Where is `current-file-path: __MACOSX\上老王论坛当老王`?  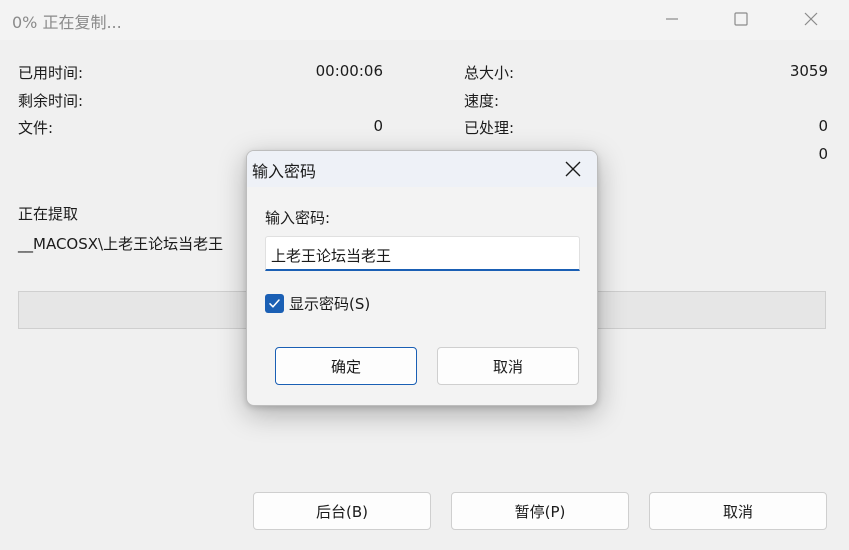
current-file-path: __MACOSX\上老王论坛当老王 is located at coordinates (121, 244).